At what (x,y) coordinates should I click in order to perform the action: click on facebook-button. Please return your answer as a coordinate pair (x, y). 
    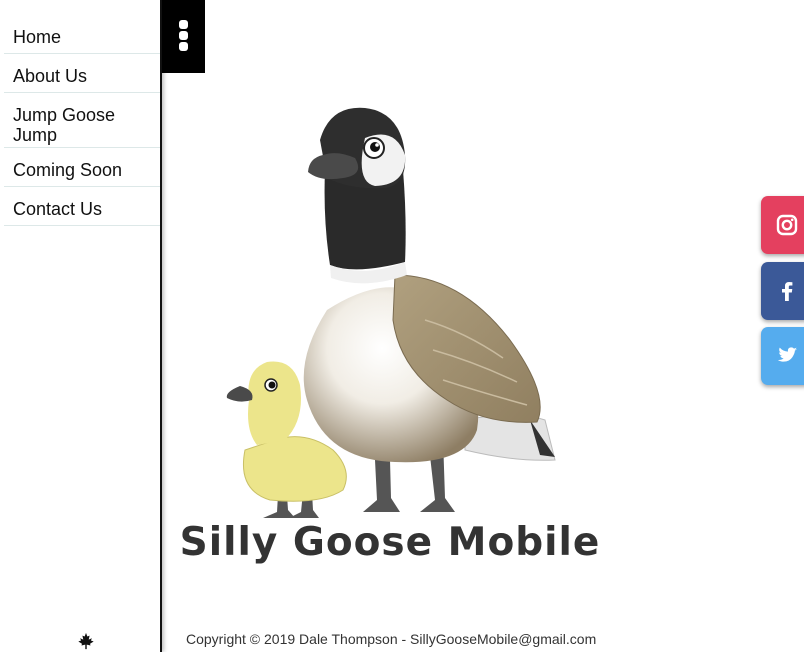
    Looking at the image, I should click on (782, 291).